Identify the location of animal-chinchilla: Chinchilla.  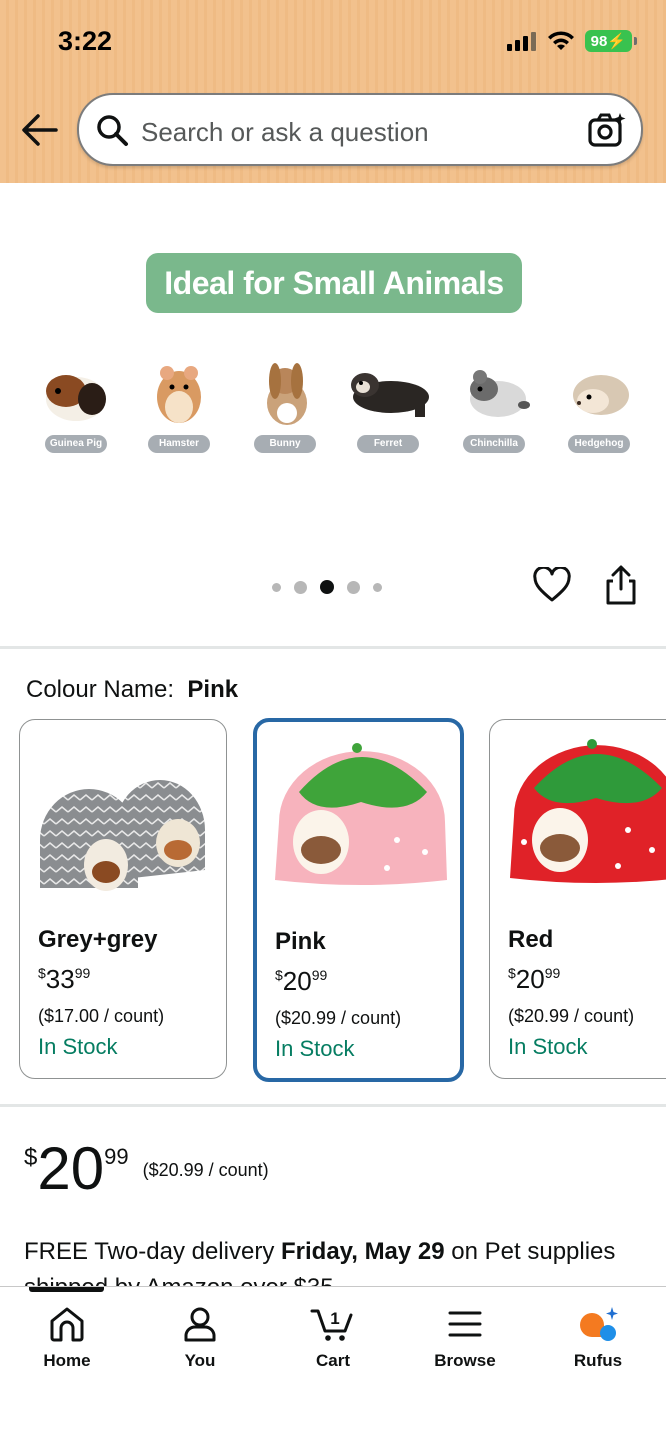
(494, 402).